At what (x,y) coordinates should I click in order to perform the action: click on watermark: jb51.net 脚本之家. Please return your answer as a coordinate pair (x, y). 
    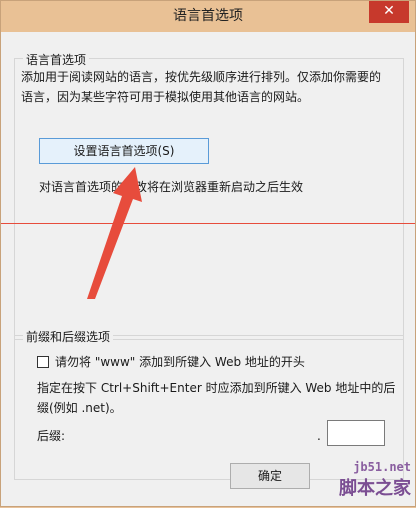
    Looking at the image, I should click on (375, 480).